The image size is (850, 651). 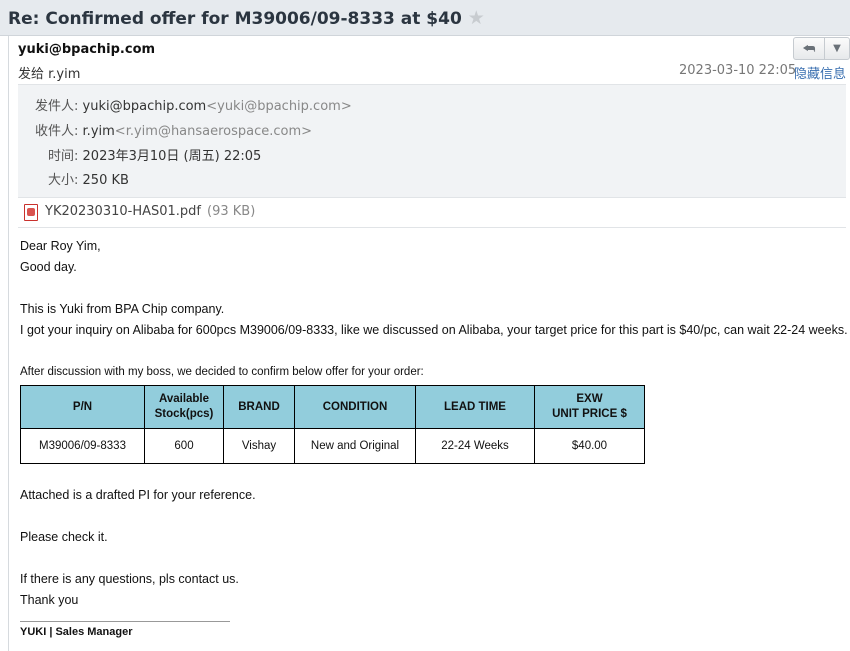 What do you see at coordinates (105, 180) in the screenshot?
I see `size-value: 250 KB` at bounding box center [105, 180].